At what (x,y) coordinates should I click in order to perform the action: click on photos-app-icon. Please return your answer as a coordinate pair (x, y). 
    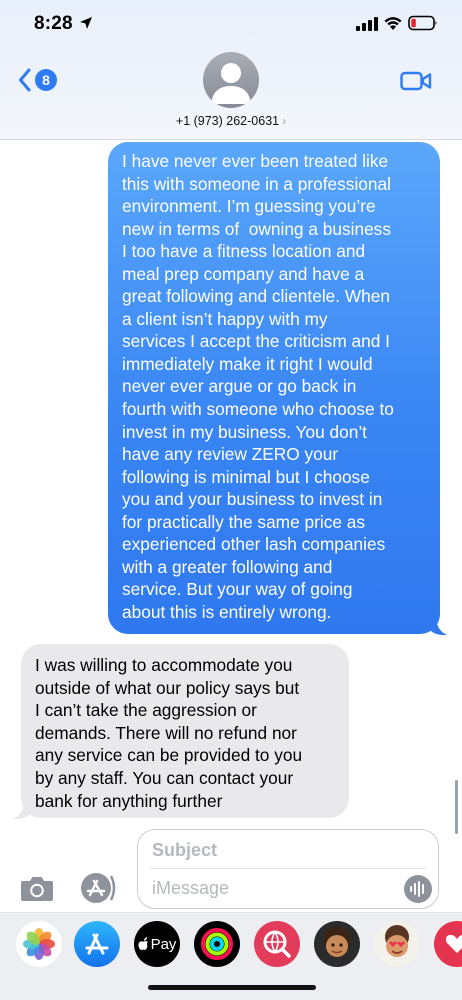
    Looking at the image, I should click on (39, 944).